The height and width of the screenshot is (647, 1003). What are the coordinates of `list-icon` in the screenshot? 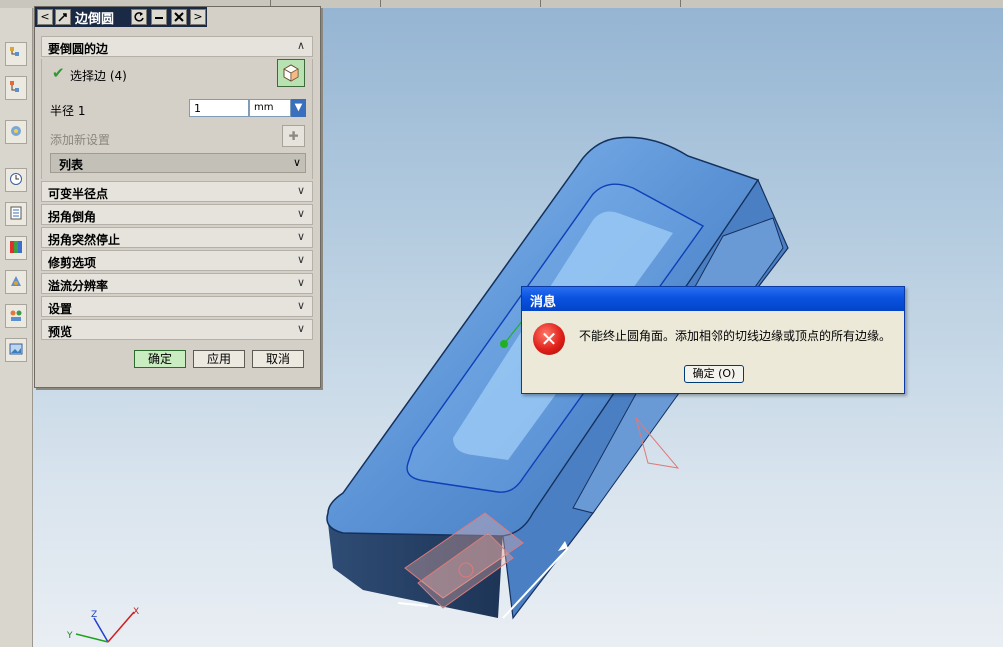 It's located at (16, 213).